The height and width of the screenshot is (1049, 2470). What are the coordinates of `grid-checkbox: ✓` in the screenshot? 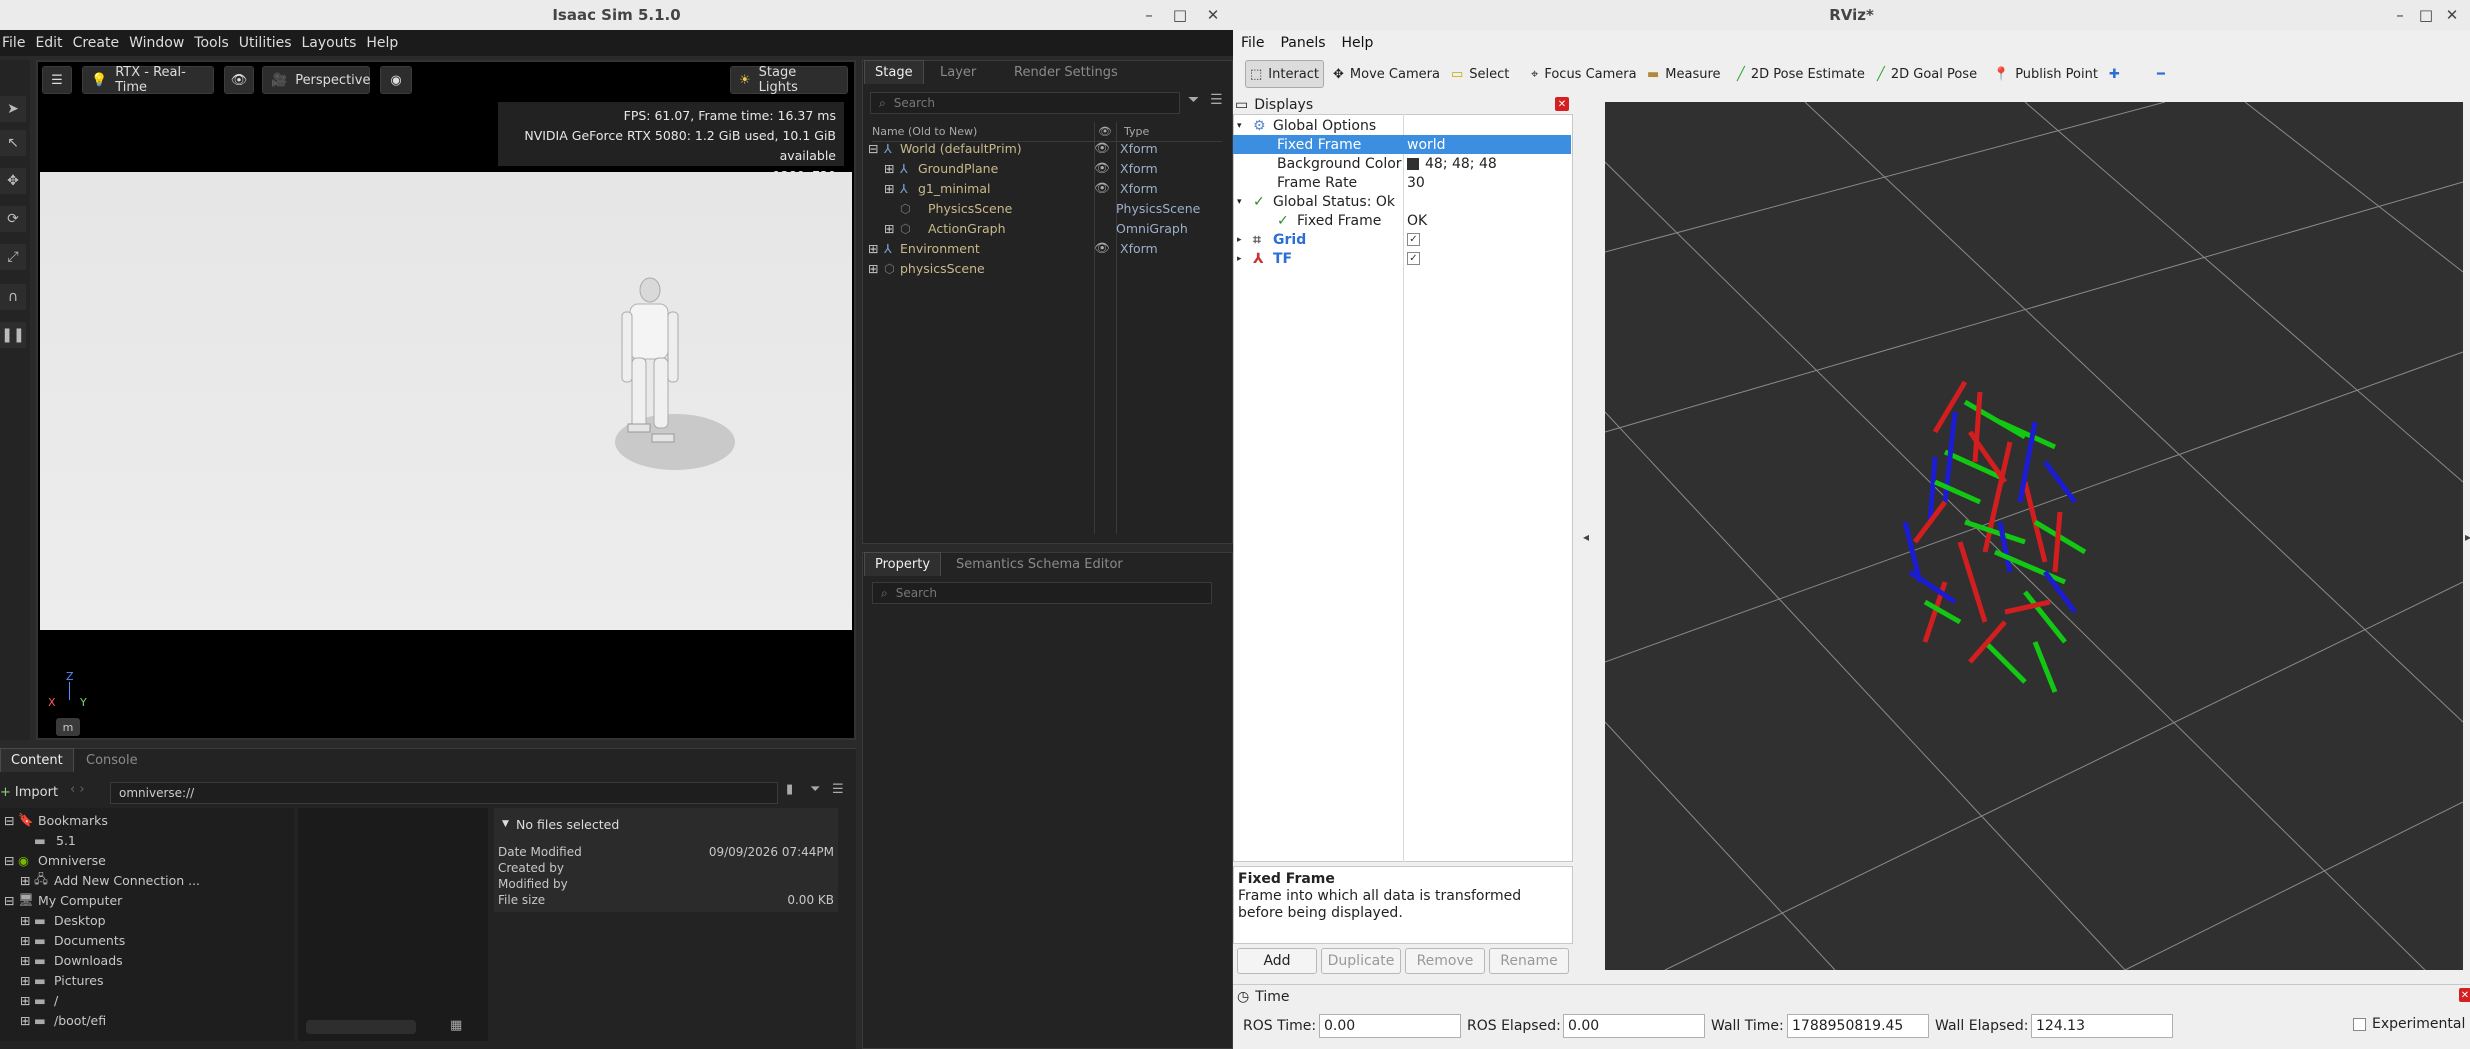 It's located at (1413, 239).